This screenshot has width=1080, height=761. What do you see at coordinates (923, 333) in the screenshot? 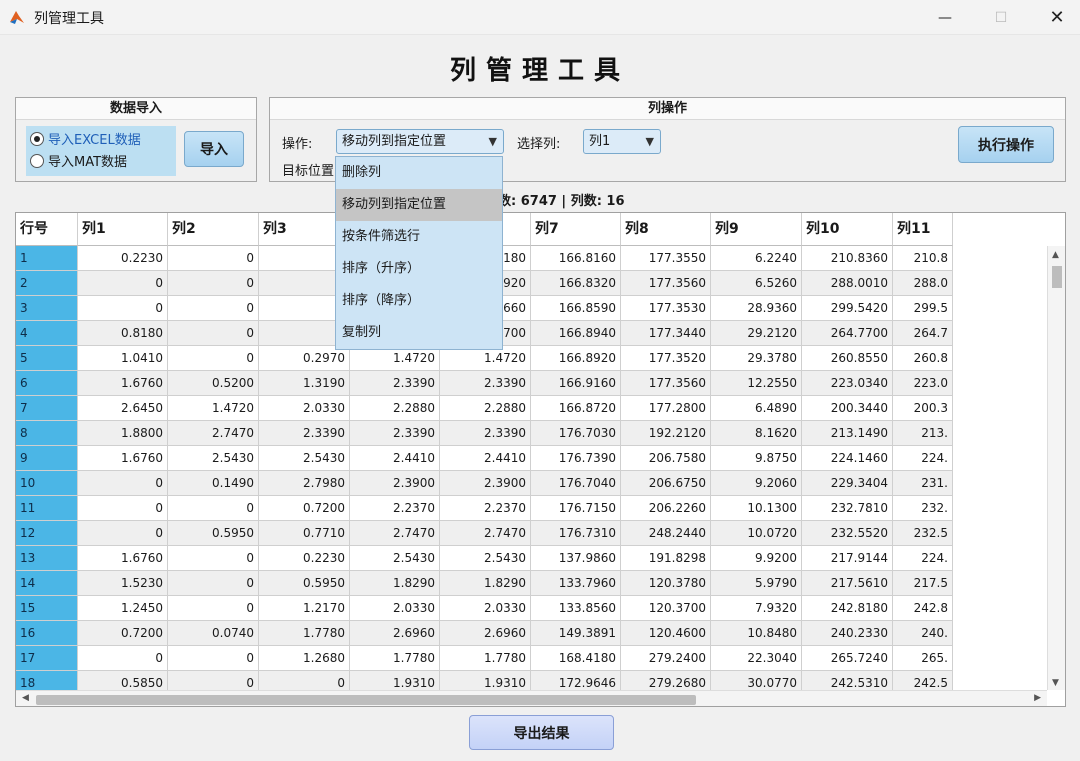
I see `table-cell: 264.7` at bounding box center [923, 333].